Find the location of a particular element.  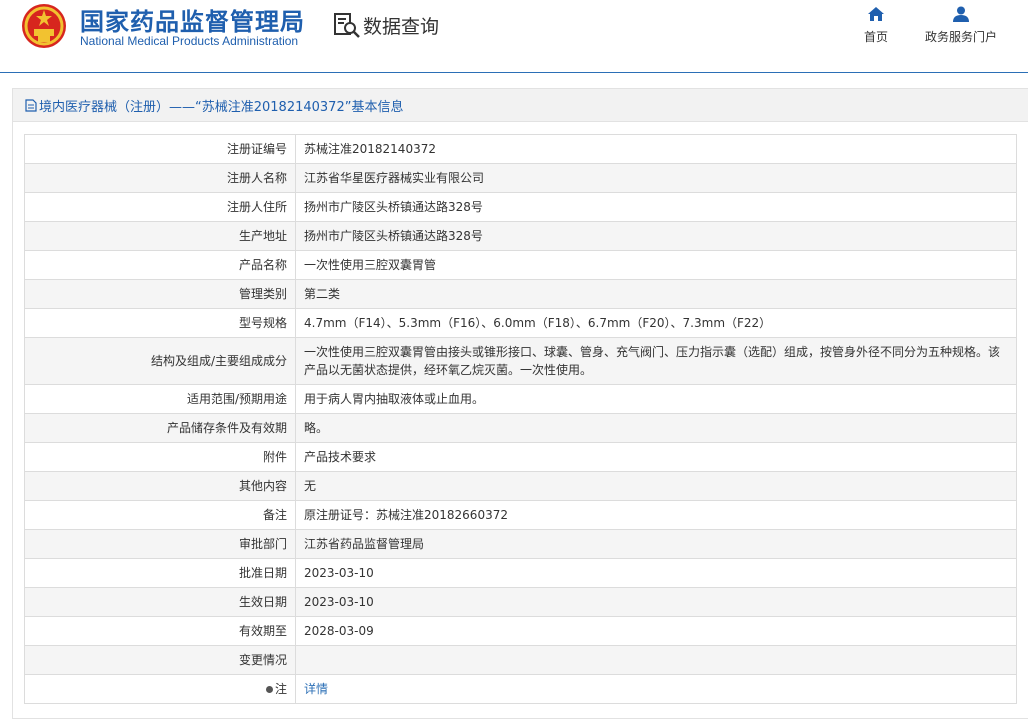

field-label: 审批部门 is located at coordinates (160, 544).